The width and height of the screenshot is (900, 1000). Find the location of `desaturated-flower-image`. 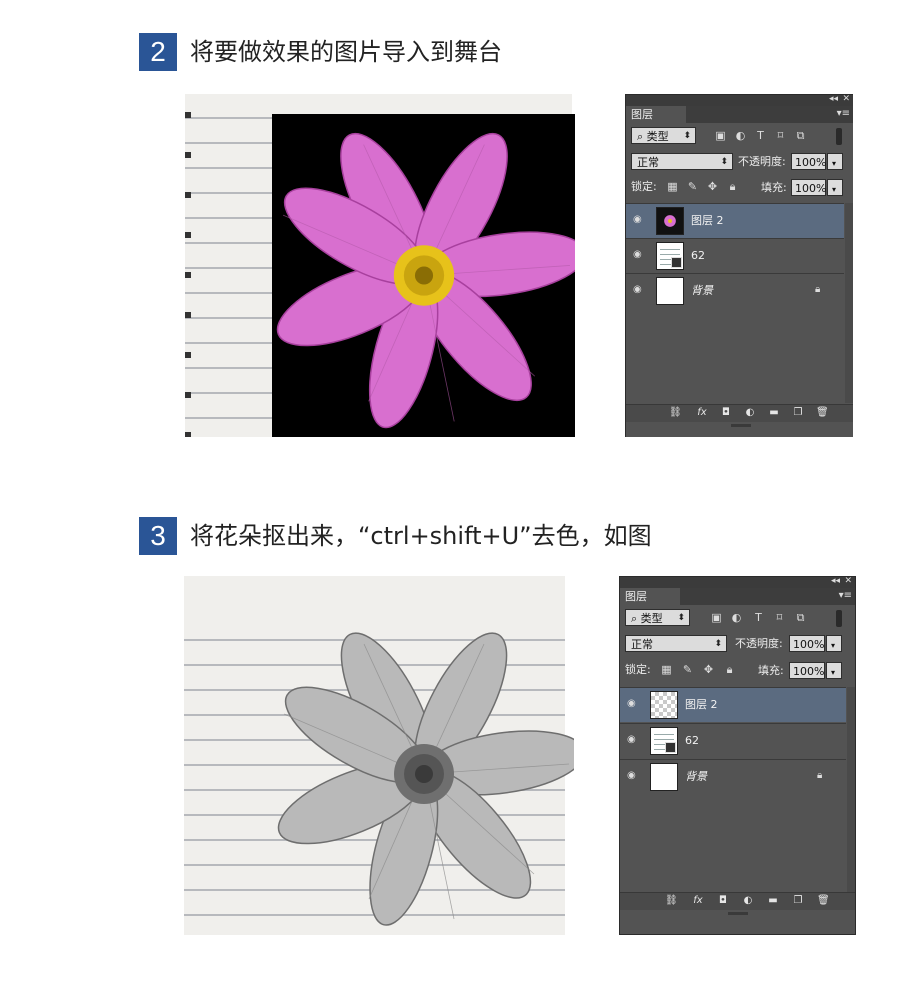

desaturated-flower-image is located at coordinates (425, 779).